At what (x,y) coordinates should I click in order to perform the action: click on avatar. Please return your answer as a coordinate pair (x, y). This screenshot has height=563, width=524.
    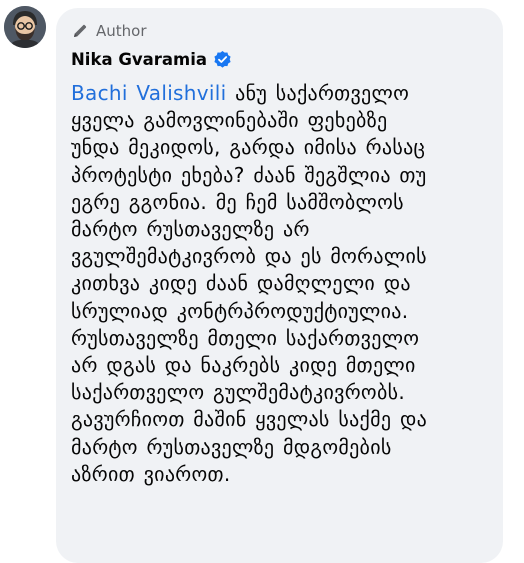
    Looking at the image, I should click on (25, 27).